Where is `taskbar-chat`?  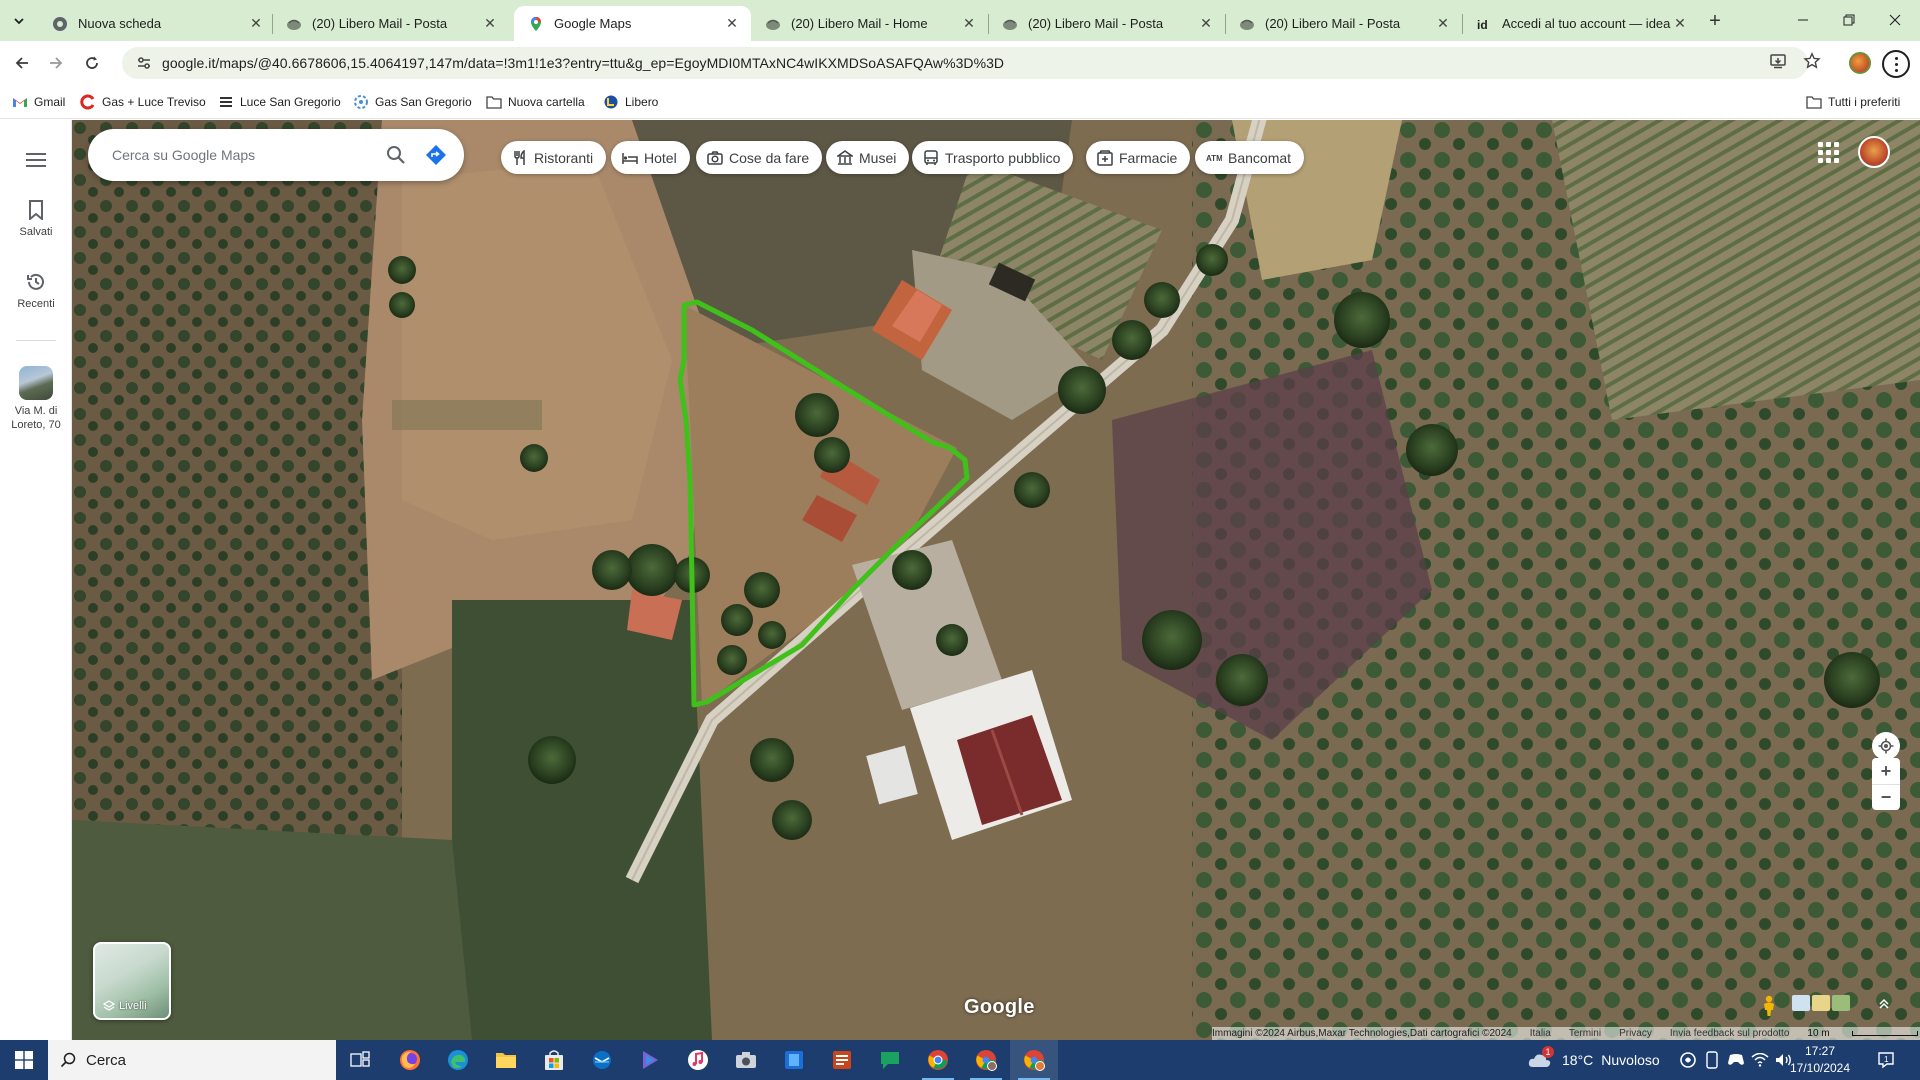 taskbar-chat is located at coordinates (890, 1060).